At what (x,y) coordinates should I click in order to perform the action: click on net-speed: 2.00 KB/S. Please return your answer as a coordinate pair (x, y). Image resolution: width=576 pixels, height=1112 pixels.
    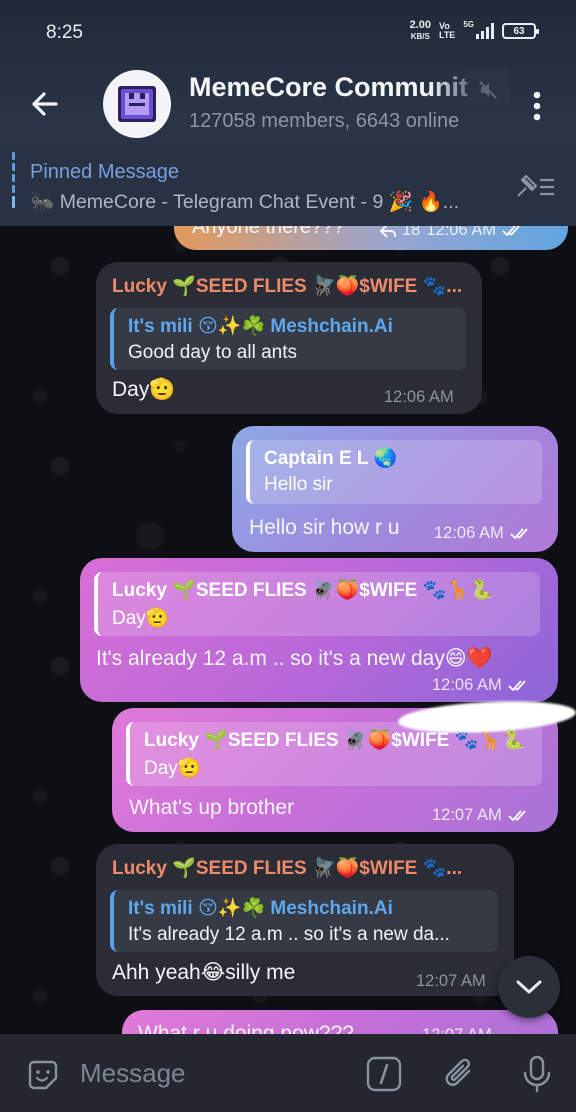
    Looking at the image, I should click on (420, 30).